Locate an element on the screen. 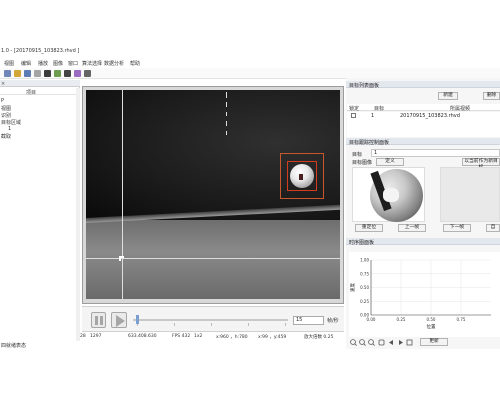 This screenshot has width=500, height=401. frame-total: 1297 is located at coordinates (96, 336).